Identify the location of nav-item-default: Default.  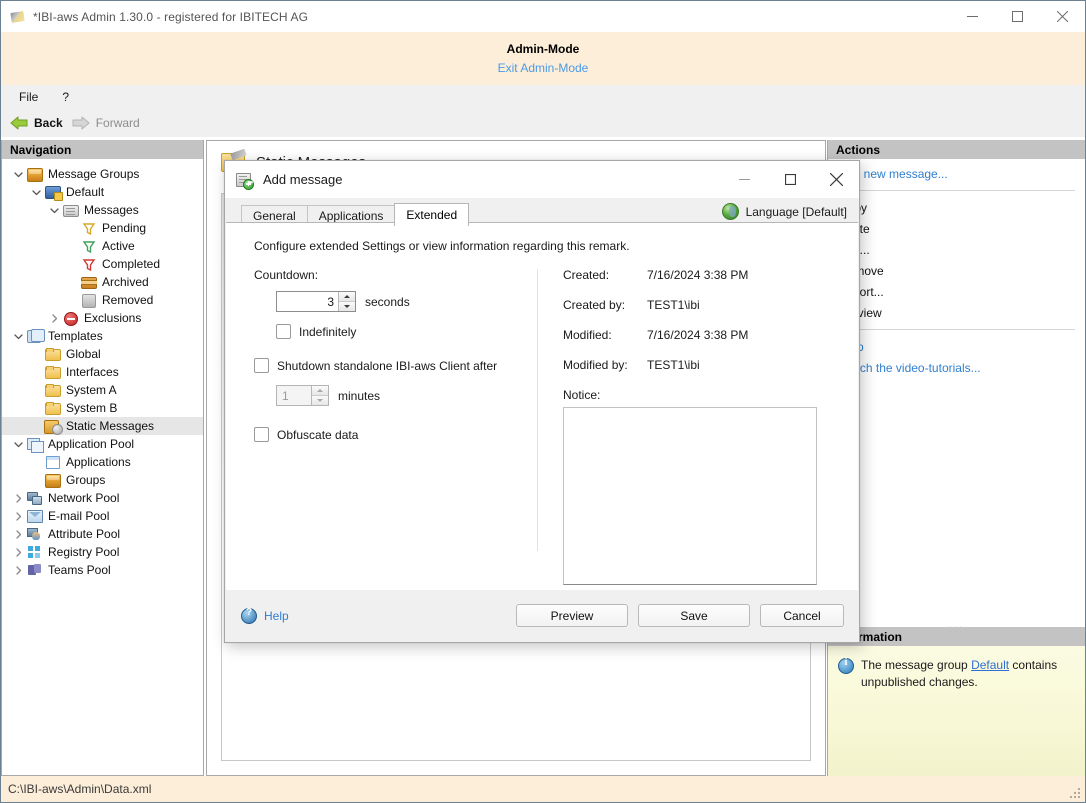
(102, 192).